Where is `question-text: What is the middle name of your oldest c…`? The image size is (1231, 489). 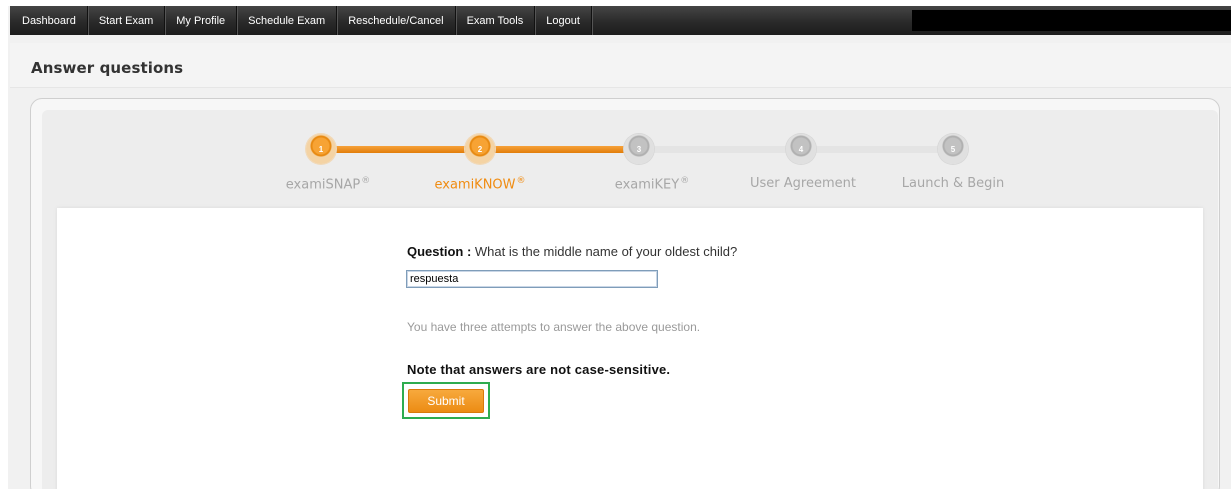
question-text: What is the middle name of your oldest c… is located at coordinates (604, 251).